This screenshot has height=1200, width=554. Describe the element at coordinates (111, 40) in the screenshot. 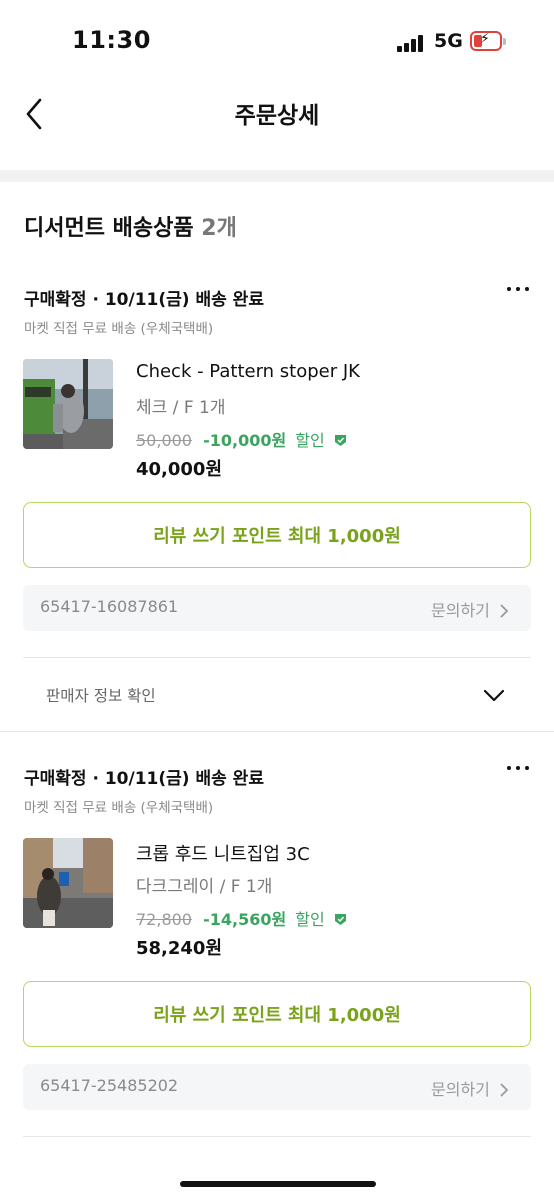

I see `status-time: 11:30` at that location.